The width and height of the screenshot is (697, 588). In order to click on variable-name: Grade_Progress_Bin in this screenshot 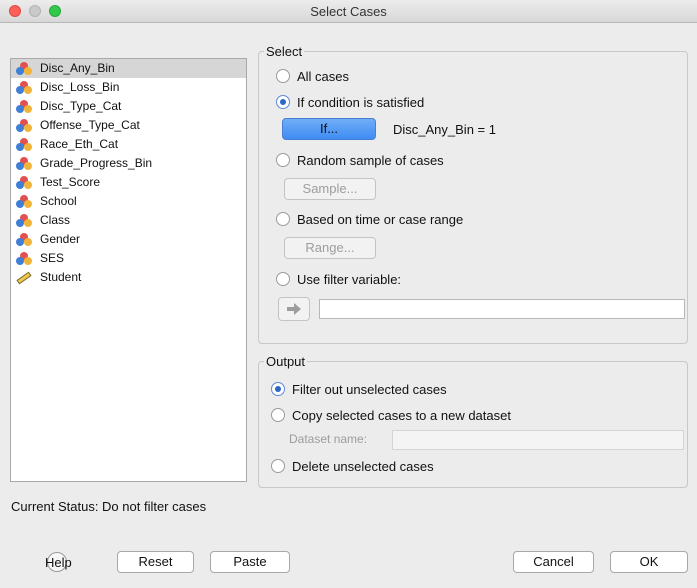, I will do `click(96, 163)`.